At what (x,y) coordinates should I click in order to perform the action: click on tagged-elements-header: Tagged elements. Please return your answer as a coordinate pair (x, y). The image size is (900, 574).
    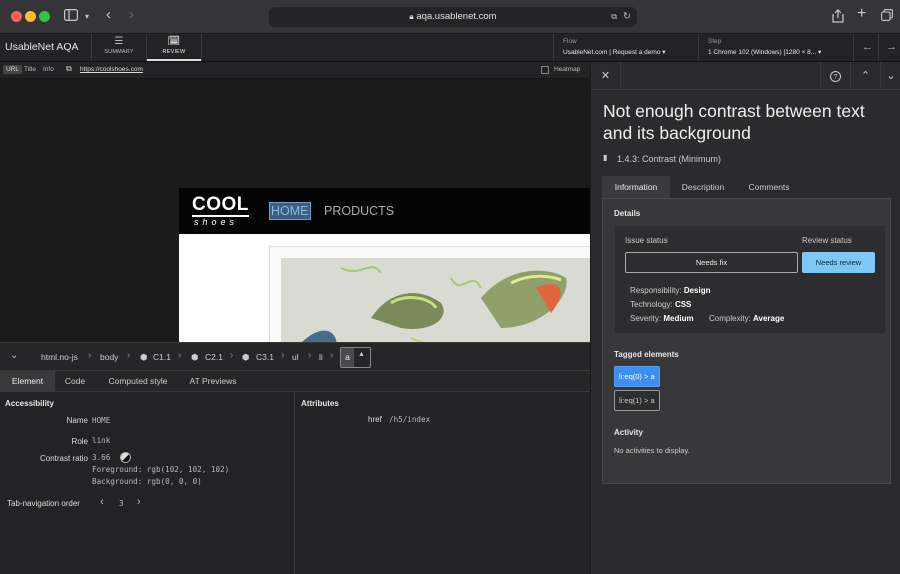
    Looking at the image, I should click on (646, 354).